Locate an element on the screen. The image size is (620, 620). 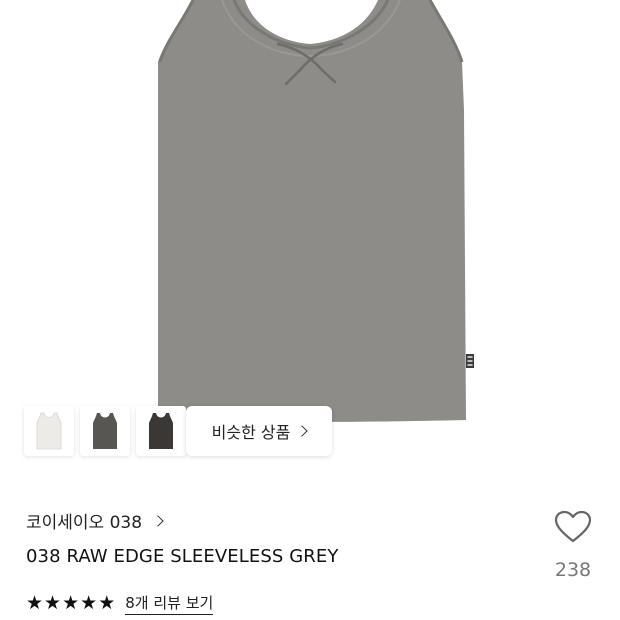
black-tank-top-thumbnail is located at coordinates (161, 431).